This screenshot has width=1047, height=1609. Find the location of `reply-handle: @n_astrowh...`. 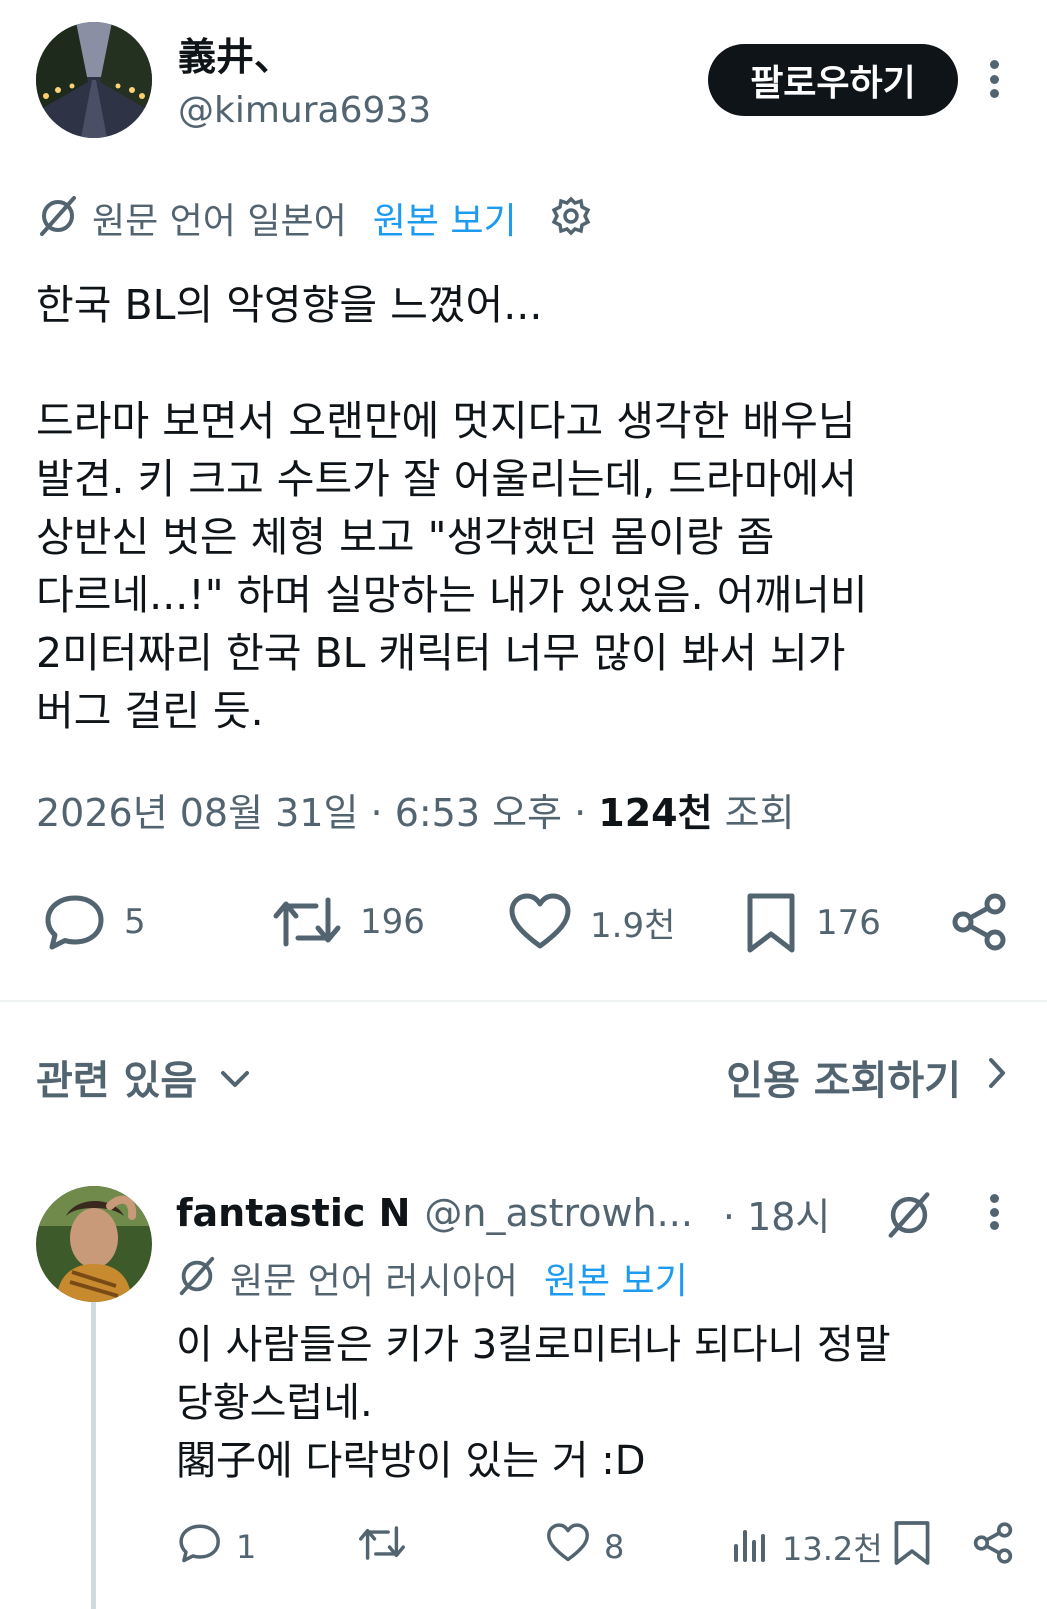

reply-handle: @n_astrowh... is located at coordinates (558, 1213).